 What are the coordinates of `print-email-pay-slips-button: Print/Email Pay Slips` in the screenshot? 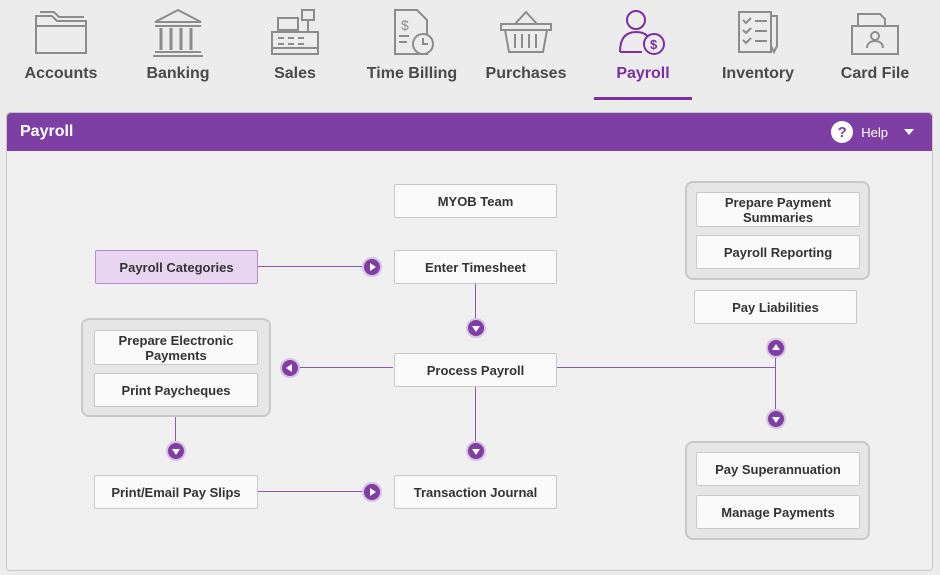 It's located at (176, 492).